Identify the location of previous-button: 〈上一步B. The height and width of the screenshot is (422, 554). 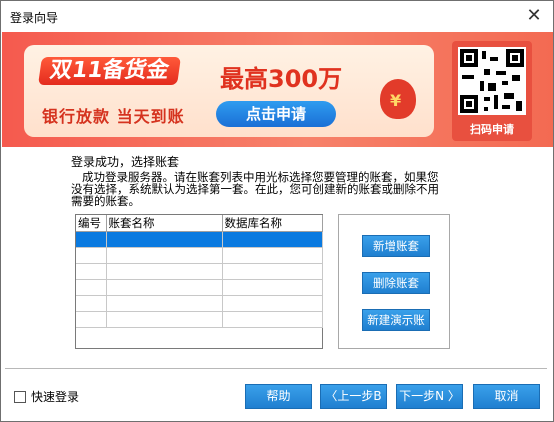
(353, 396).